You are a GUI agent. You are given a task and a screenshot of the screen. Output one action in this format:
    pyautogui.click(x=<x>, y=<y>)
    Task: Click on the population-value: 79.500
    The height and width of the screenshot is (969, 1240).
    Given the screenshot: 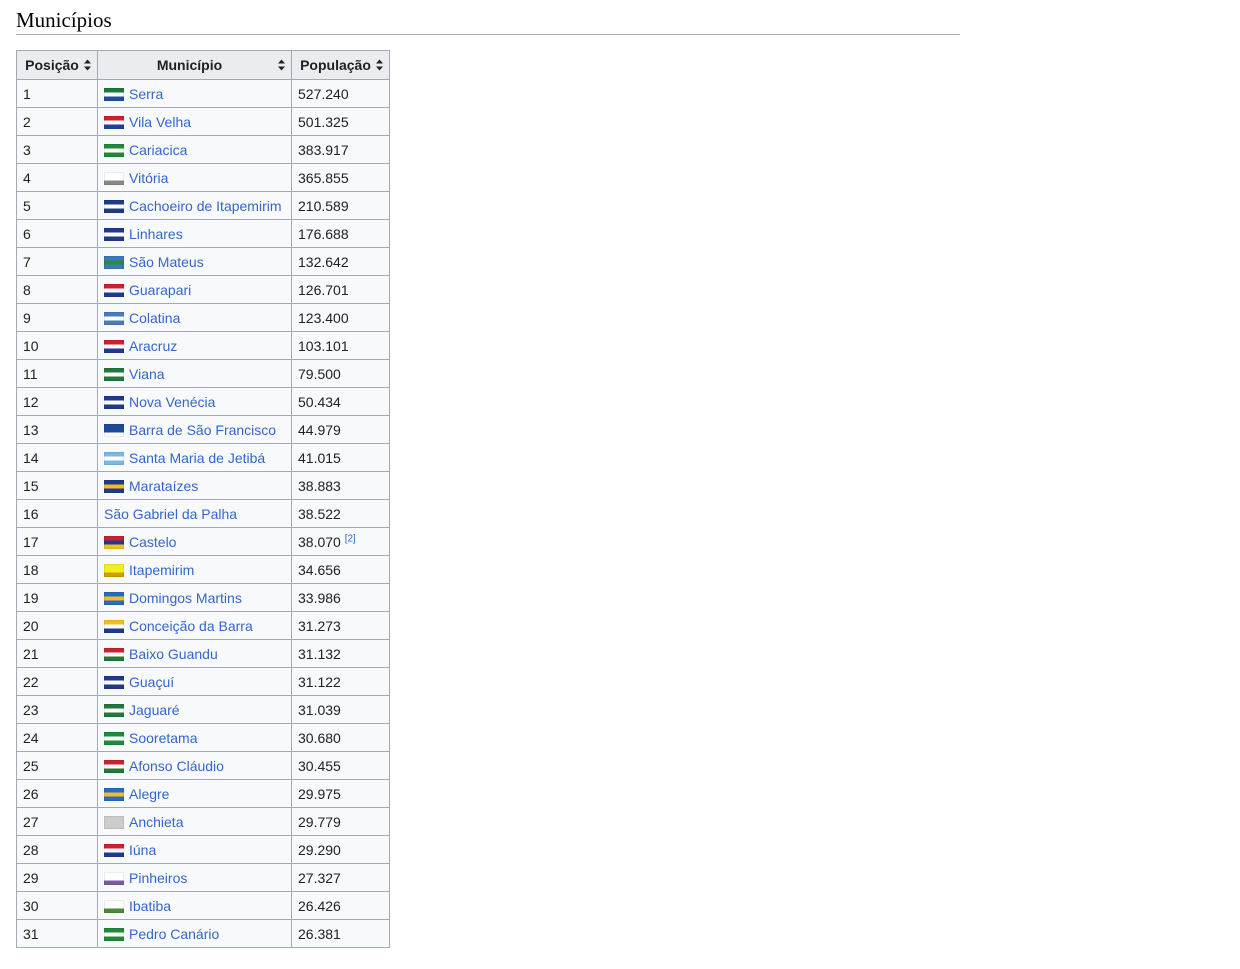 What is the action you would take?
    pyautogui.click(x=319, y=373)
    